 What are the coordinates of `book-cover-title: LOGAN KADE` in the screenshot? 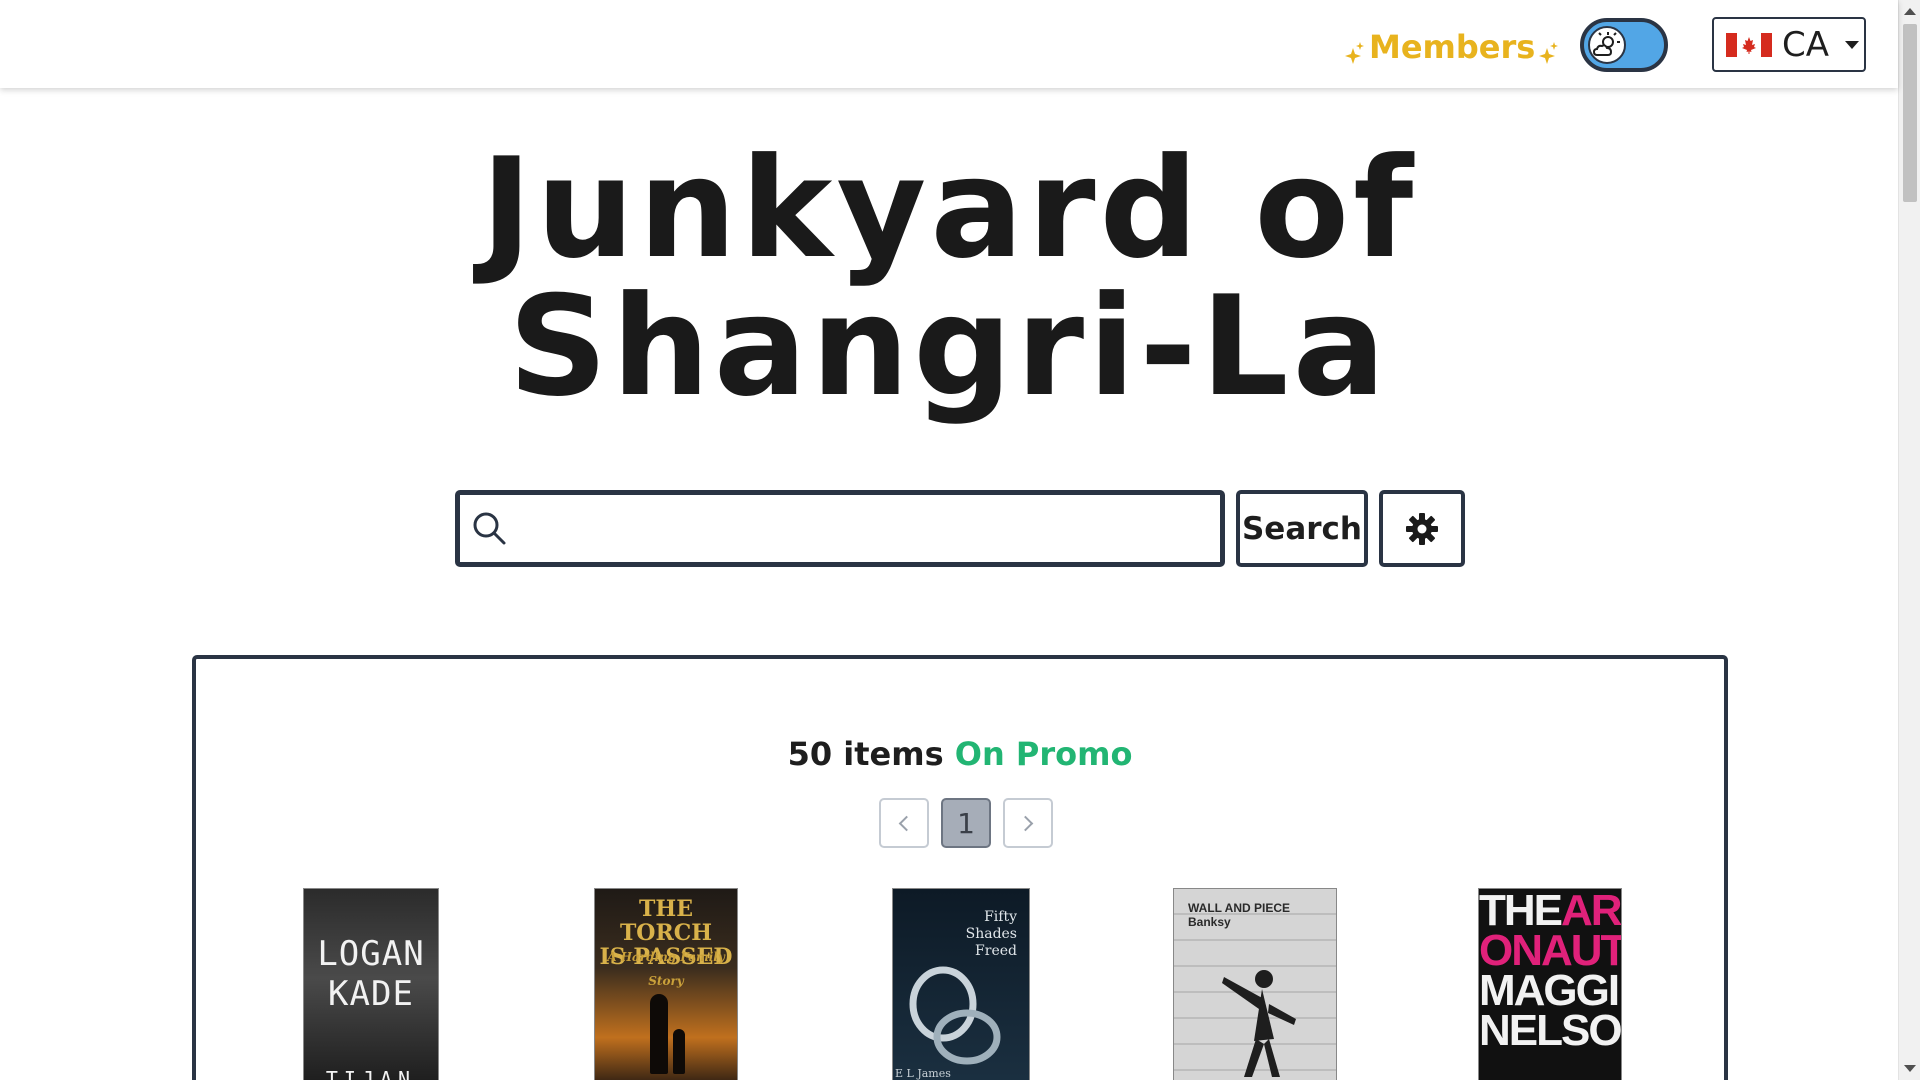 It's located at (371, 974).